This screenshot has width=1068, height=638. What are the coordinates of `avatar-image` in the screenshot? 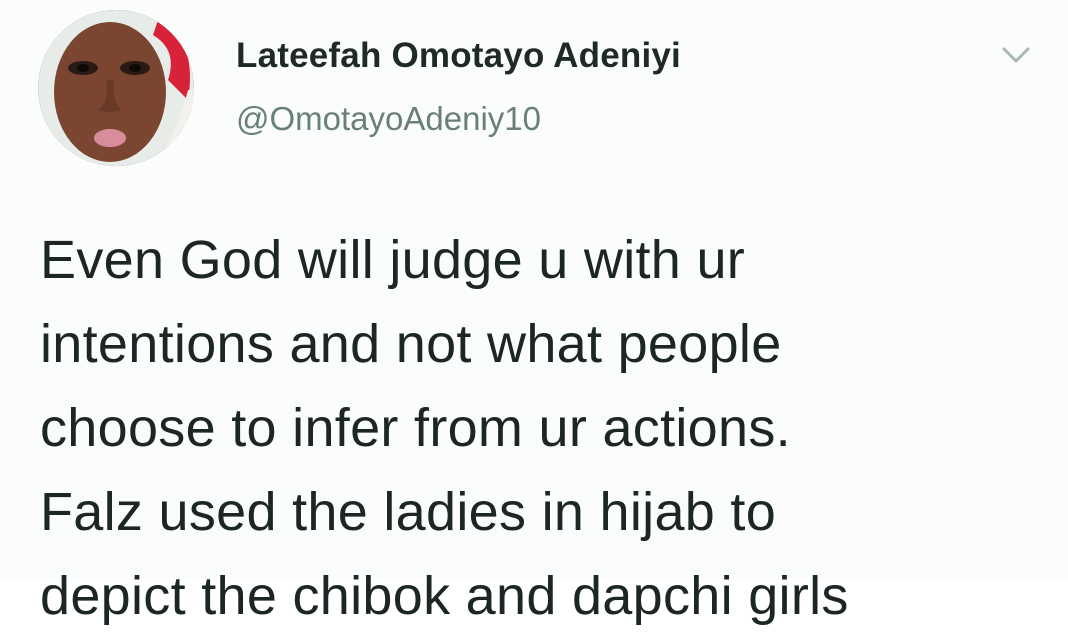 It's located at (116, 88).